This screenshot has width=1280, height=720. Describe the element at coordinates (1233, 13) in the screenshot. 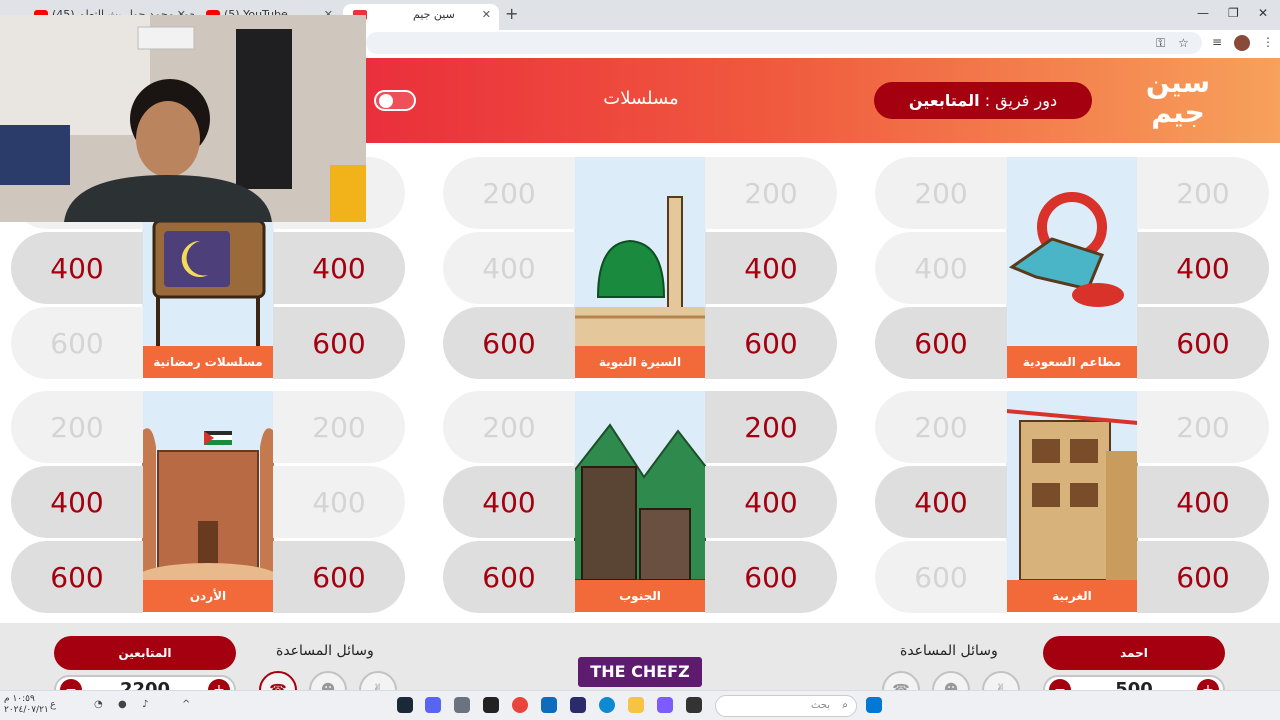

I see `maximize-button: ❐` at that location.